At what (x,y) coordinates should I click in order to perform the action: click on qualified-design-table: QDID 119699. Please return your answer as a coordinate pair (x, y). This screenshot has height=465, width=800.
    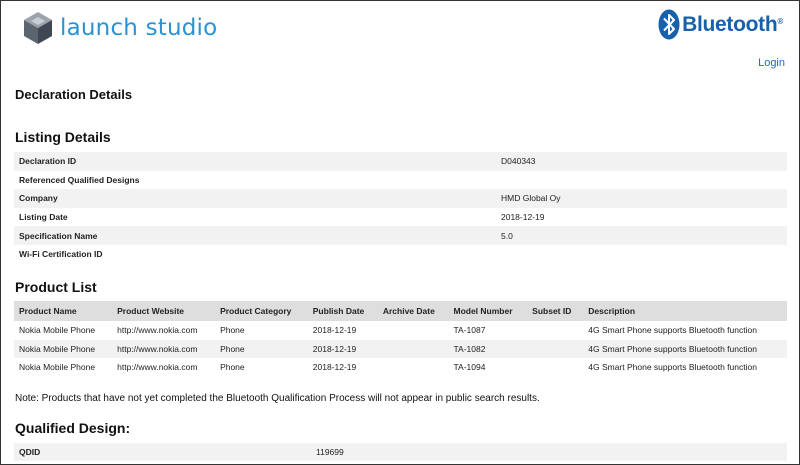
    Looking at the image, I should click on (400, 452).